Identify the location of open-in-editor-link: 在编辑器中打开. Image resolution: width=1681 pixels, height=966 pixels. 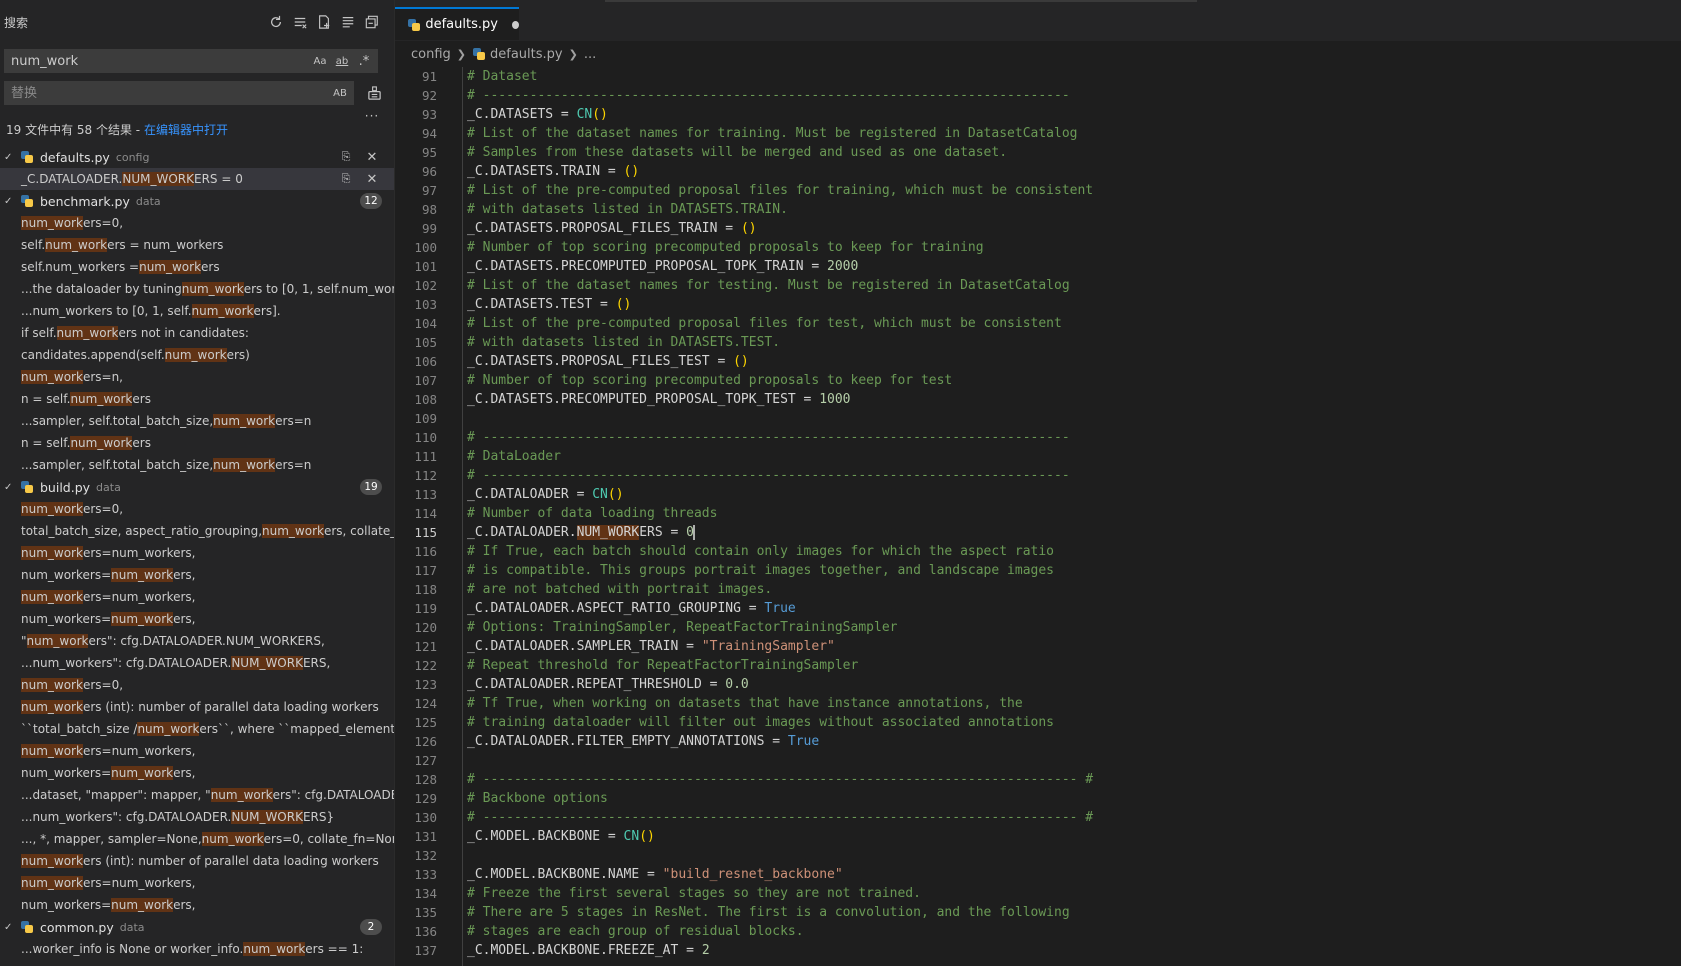
(186, 130).